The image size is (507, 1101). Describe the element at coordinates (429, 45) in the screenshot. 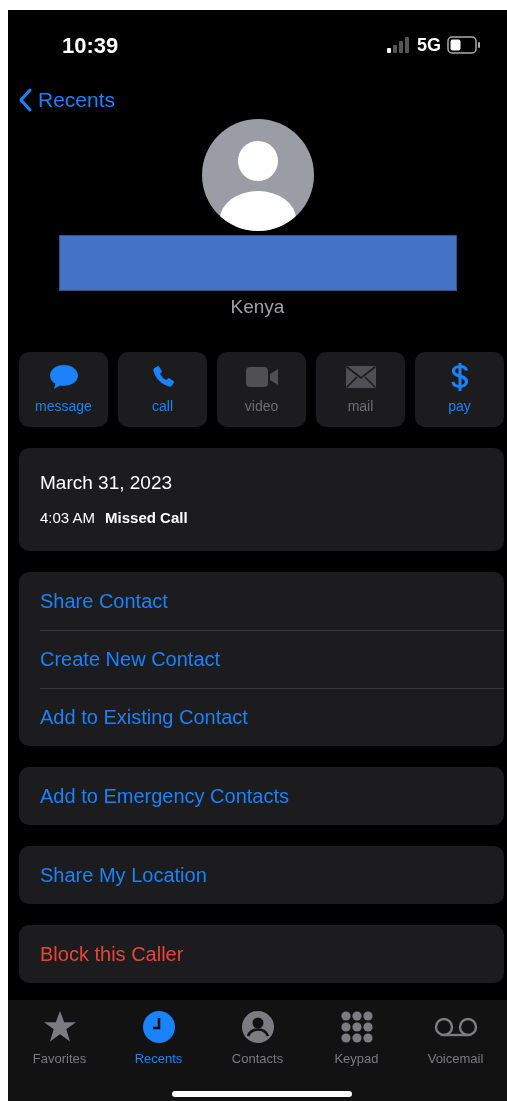

I see `network-label: 5G` at that location.